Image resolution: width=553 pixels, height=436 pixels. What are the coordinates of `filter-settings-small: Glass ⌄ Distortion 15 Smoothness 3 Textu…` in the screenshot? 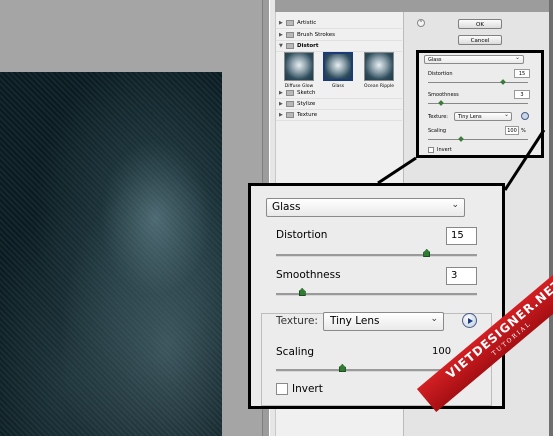 It's located at (480, 104).